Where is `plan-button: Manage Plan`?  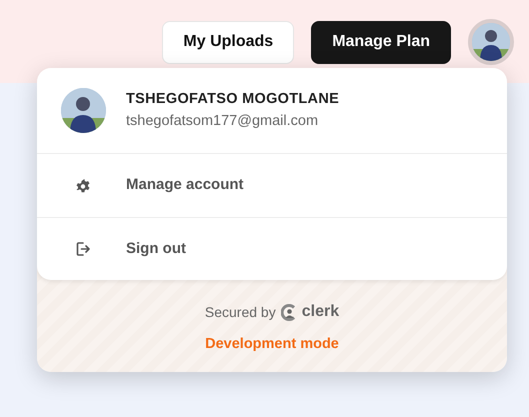 plan-button: Manage Plan is located at coordinates (381, 42).